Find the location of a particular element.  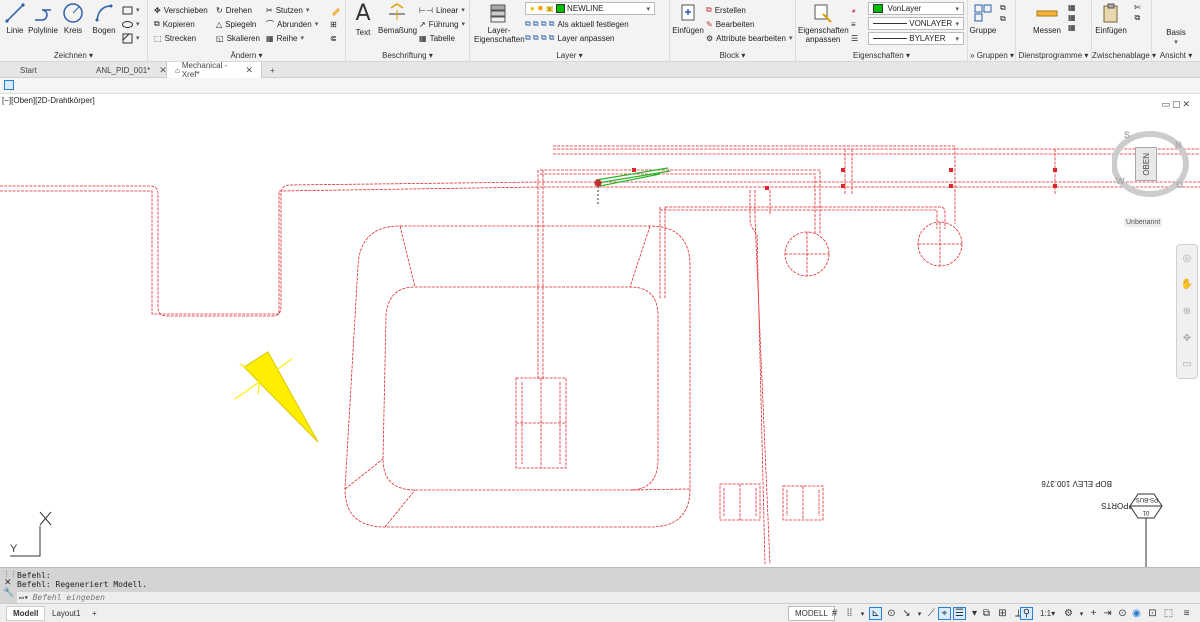

ortho-icon: ⊾ is located at coordinates (875, 613).